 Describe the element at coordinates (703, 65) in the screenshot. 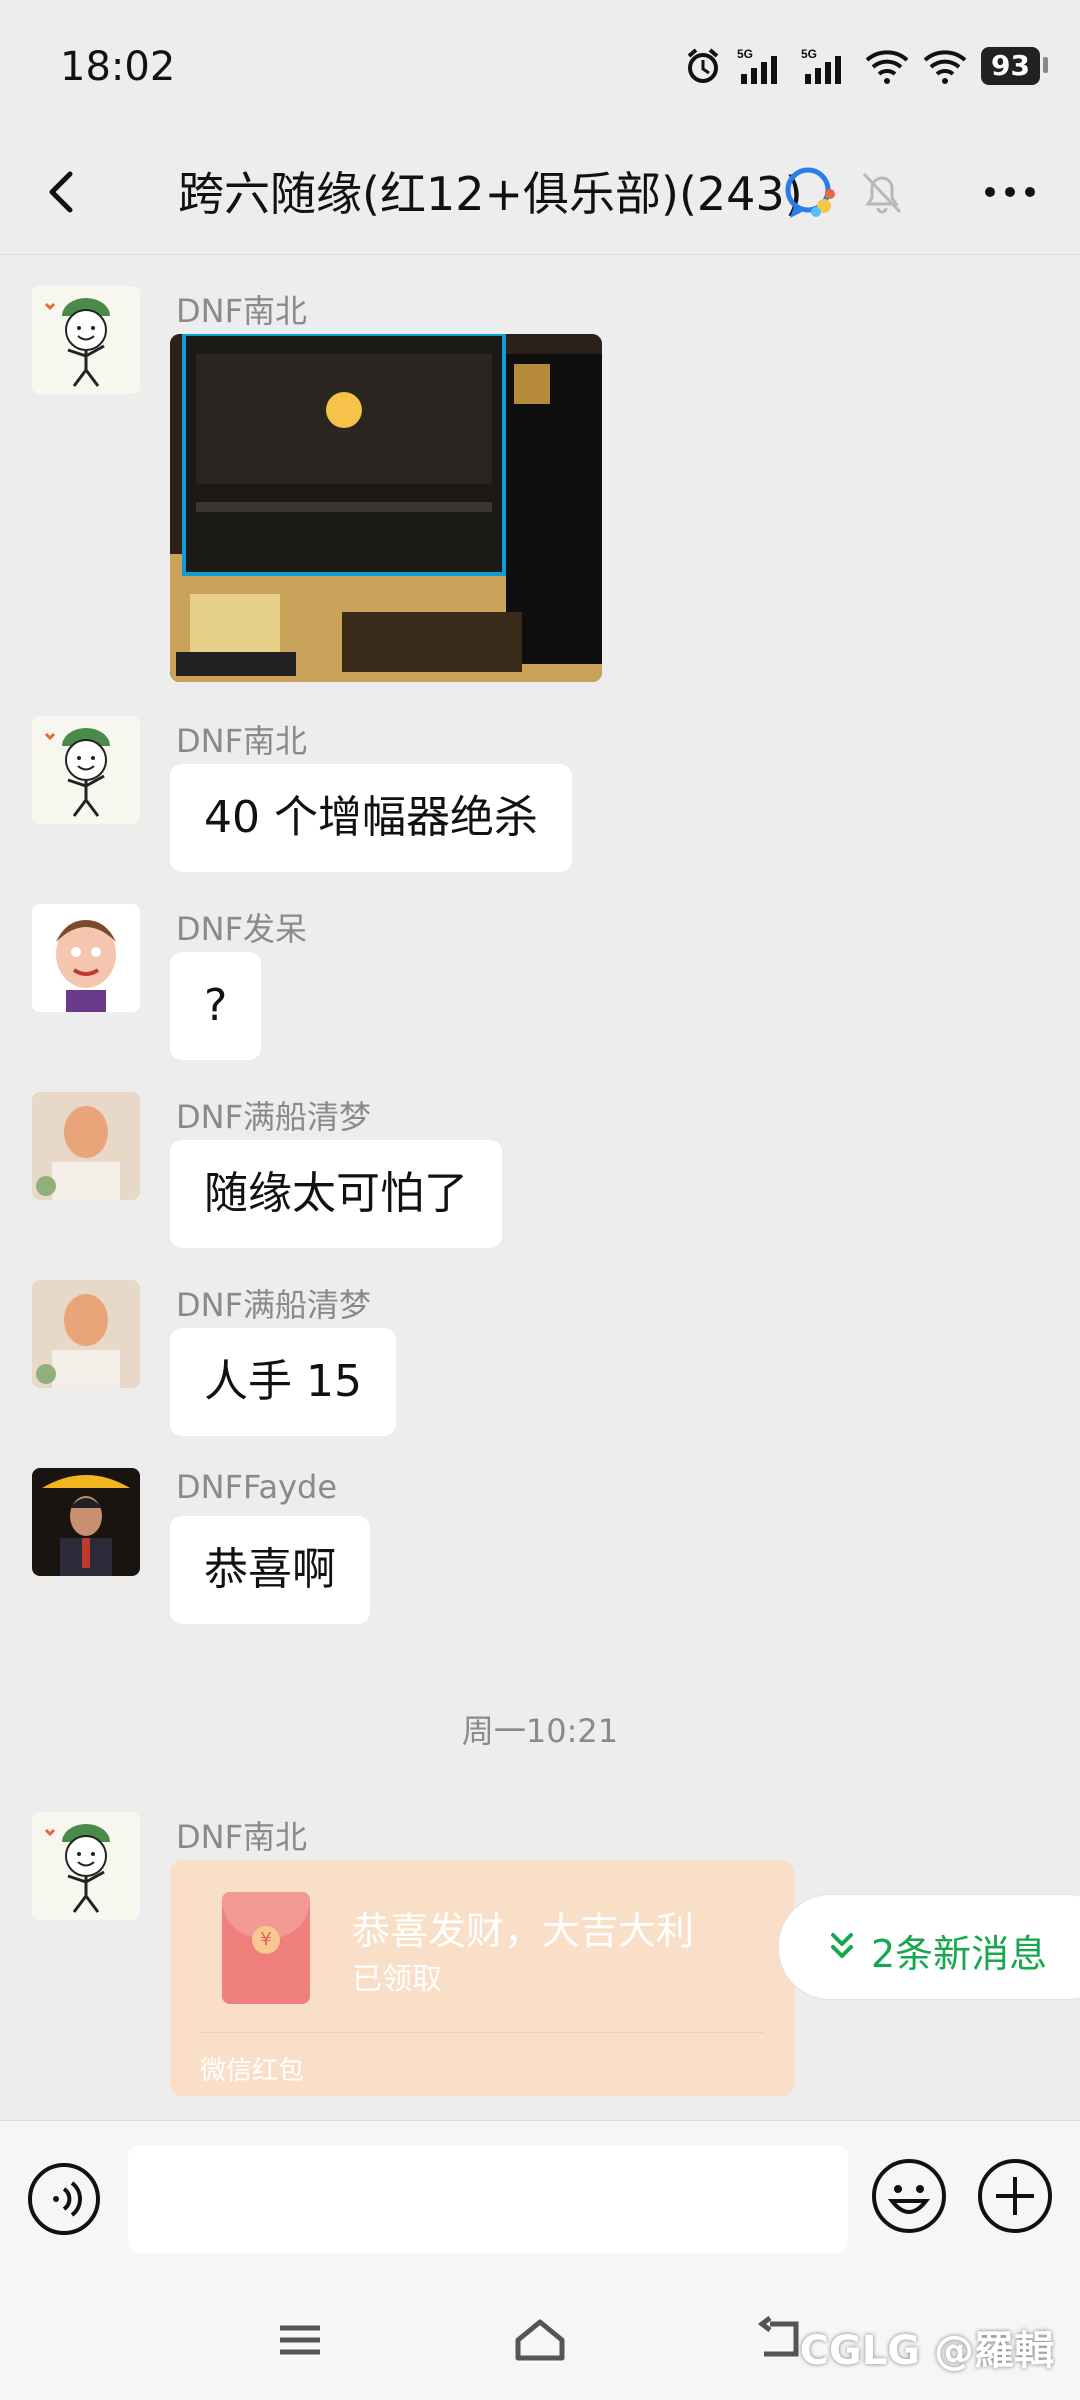

I see `alarm-icon` at that location.